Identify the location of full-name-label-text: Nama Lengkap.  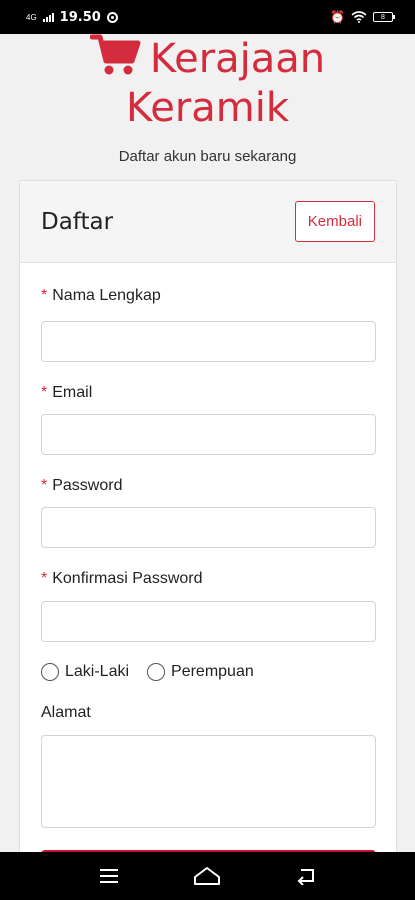
(106, 295).